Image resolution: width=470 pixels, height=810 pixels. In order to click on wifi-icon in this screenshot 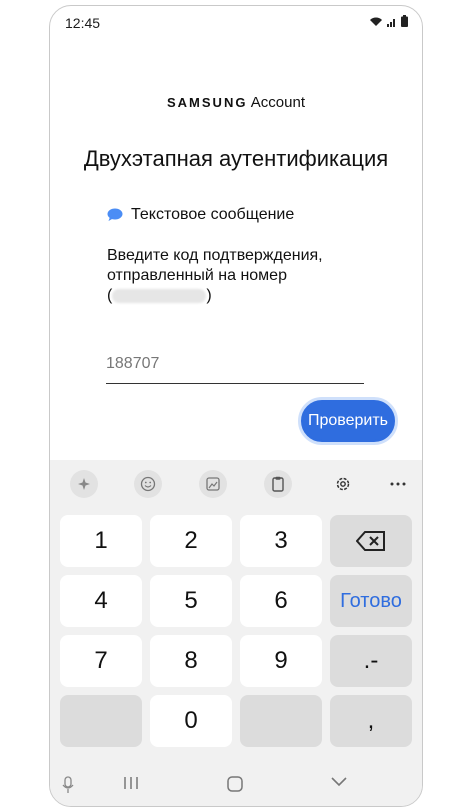, I will do `click(376, 21)`.